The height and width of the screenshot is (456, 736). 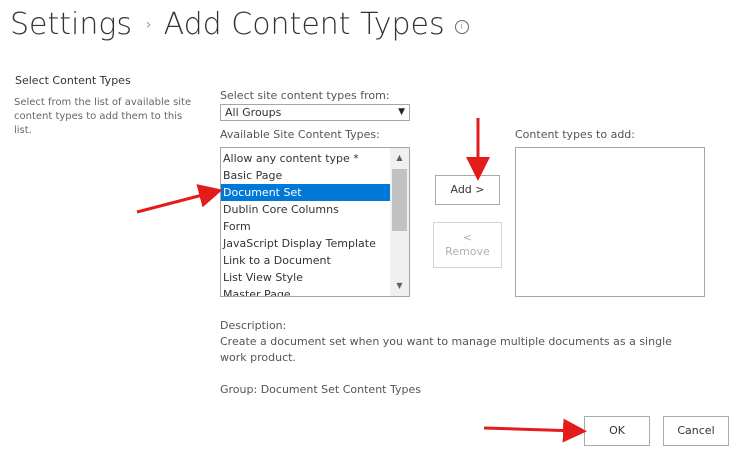 I want to click on add-button: Add >, so click(x=467, y=190).